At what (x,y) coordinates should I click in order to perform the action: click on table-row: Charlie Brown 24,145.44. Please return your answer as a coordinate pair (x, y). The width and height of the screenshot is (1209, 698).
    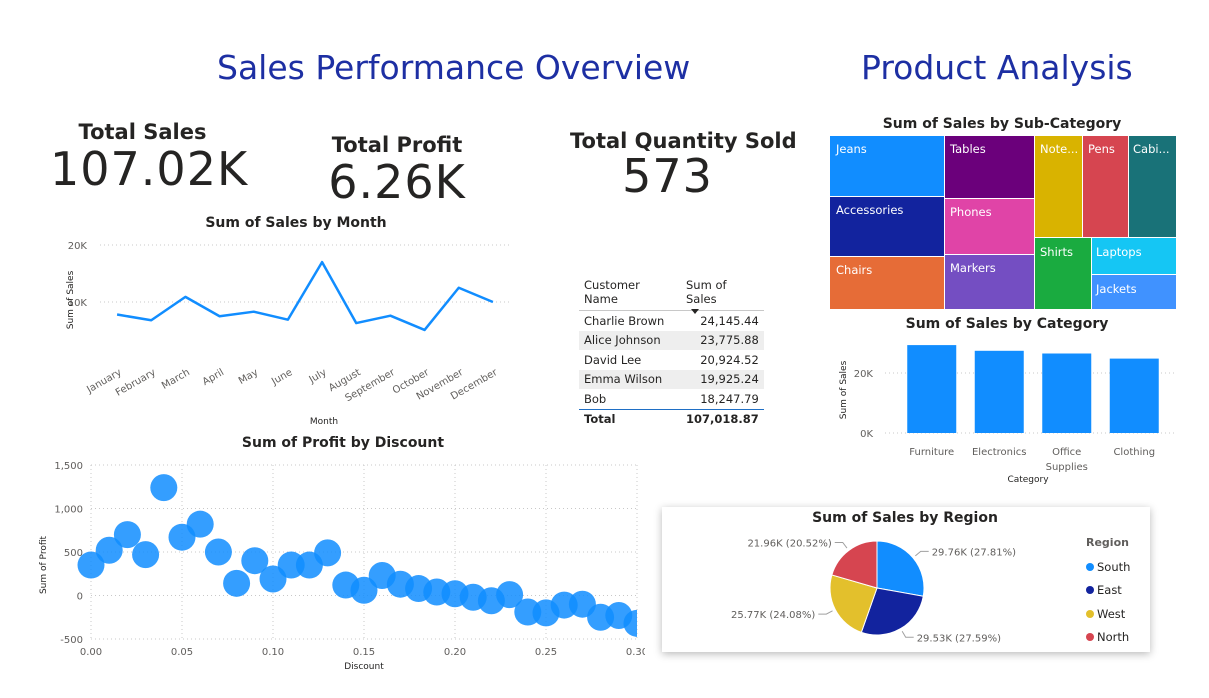
    Looking at the image, I should click on (671, 321).